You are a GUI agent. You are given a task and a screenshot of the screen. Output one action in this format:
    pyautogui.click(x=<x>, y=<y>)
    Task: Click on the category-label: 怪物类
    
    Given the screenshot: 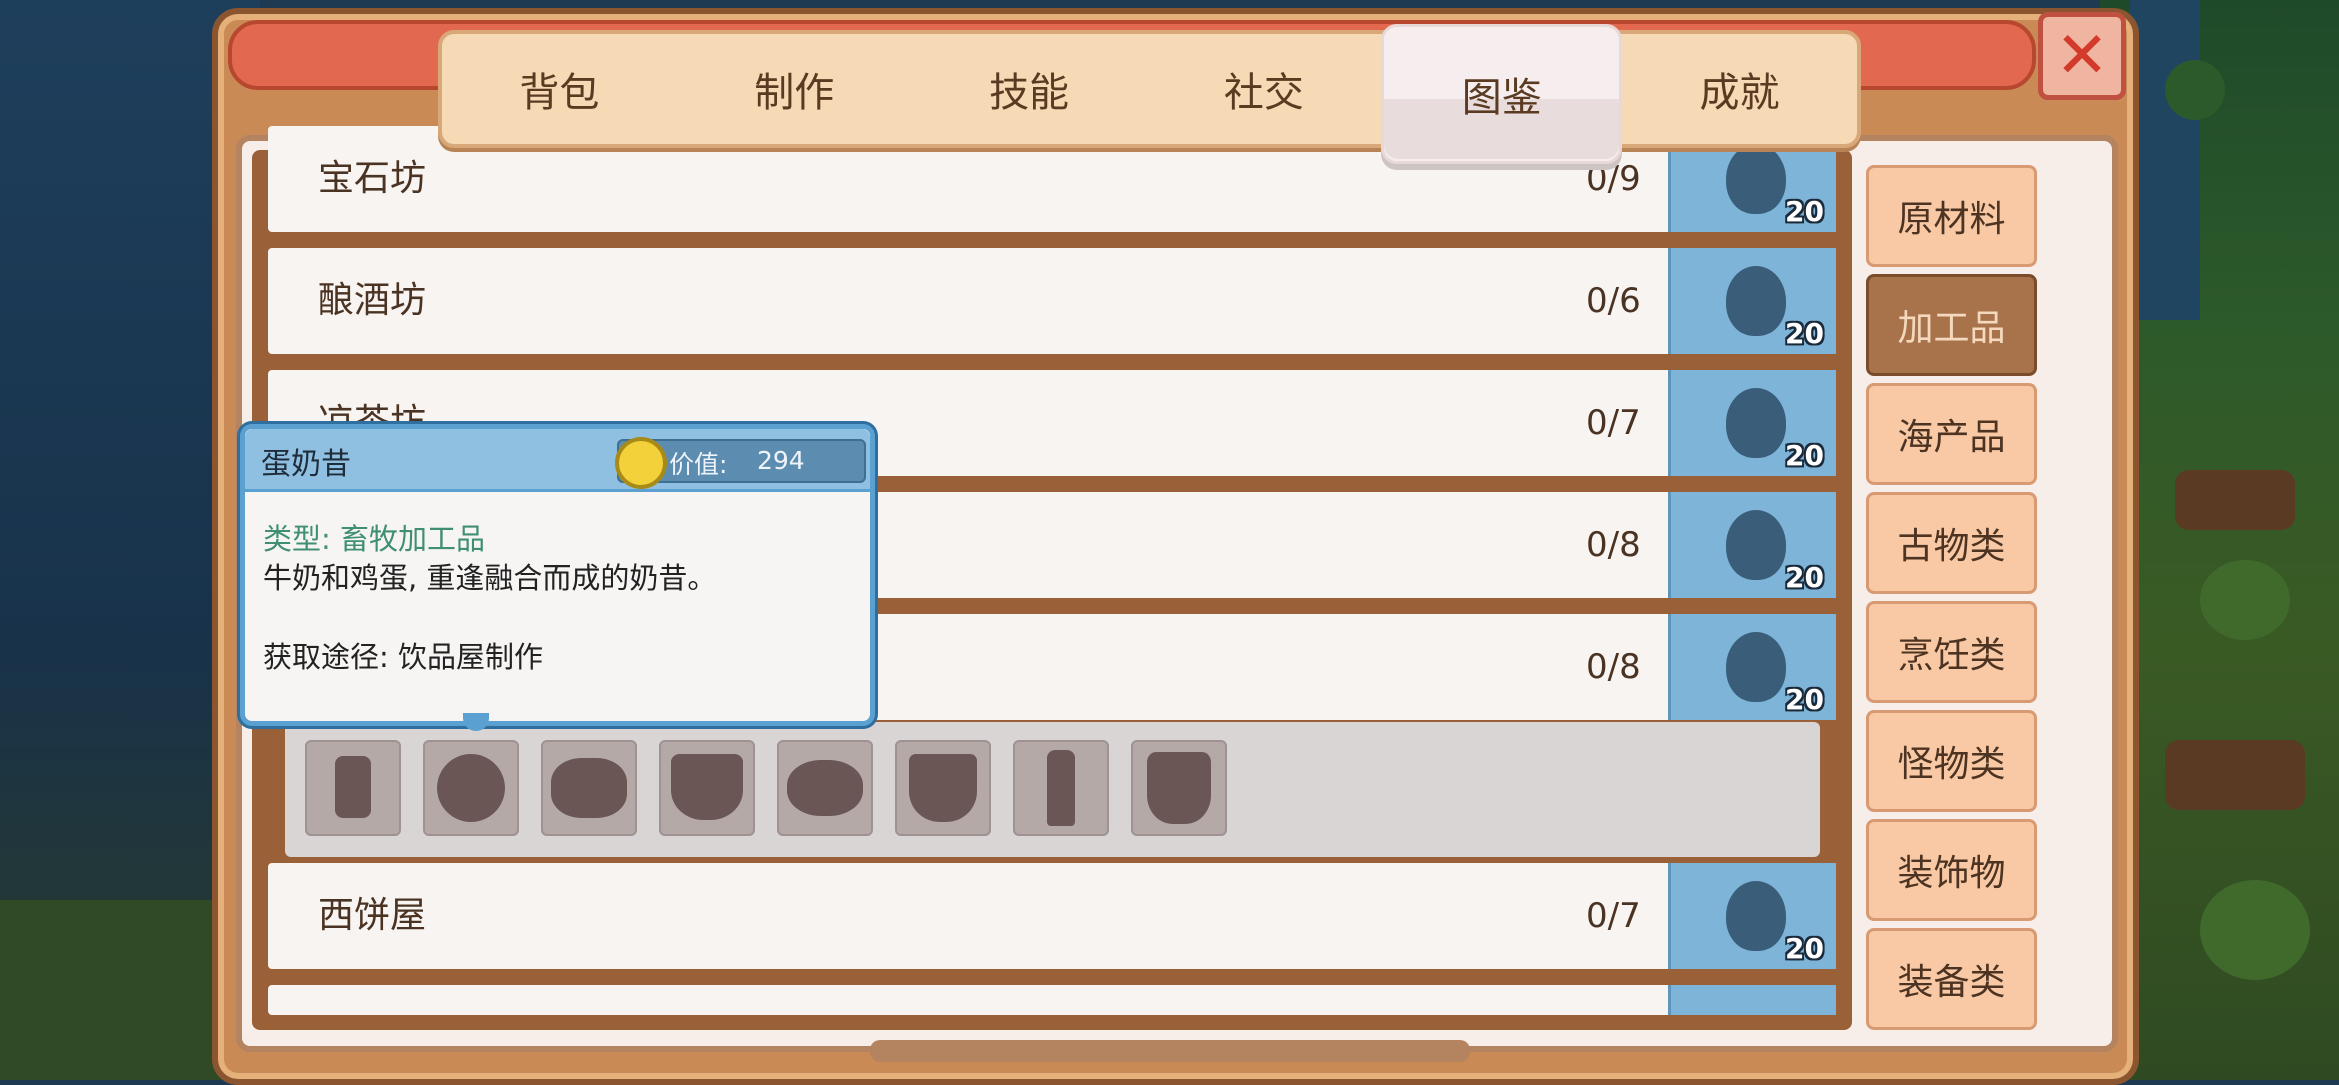 What is the action you would take?
    pyautogui.click(x=1951, y=764)
    